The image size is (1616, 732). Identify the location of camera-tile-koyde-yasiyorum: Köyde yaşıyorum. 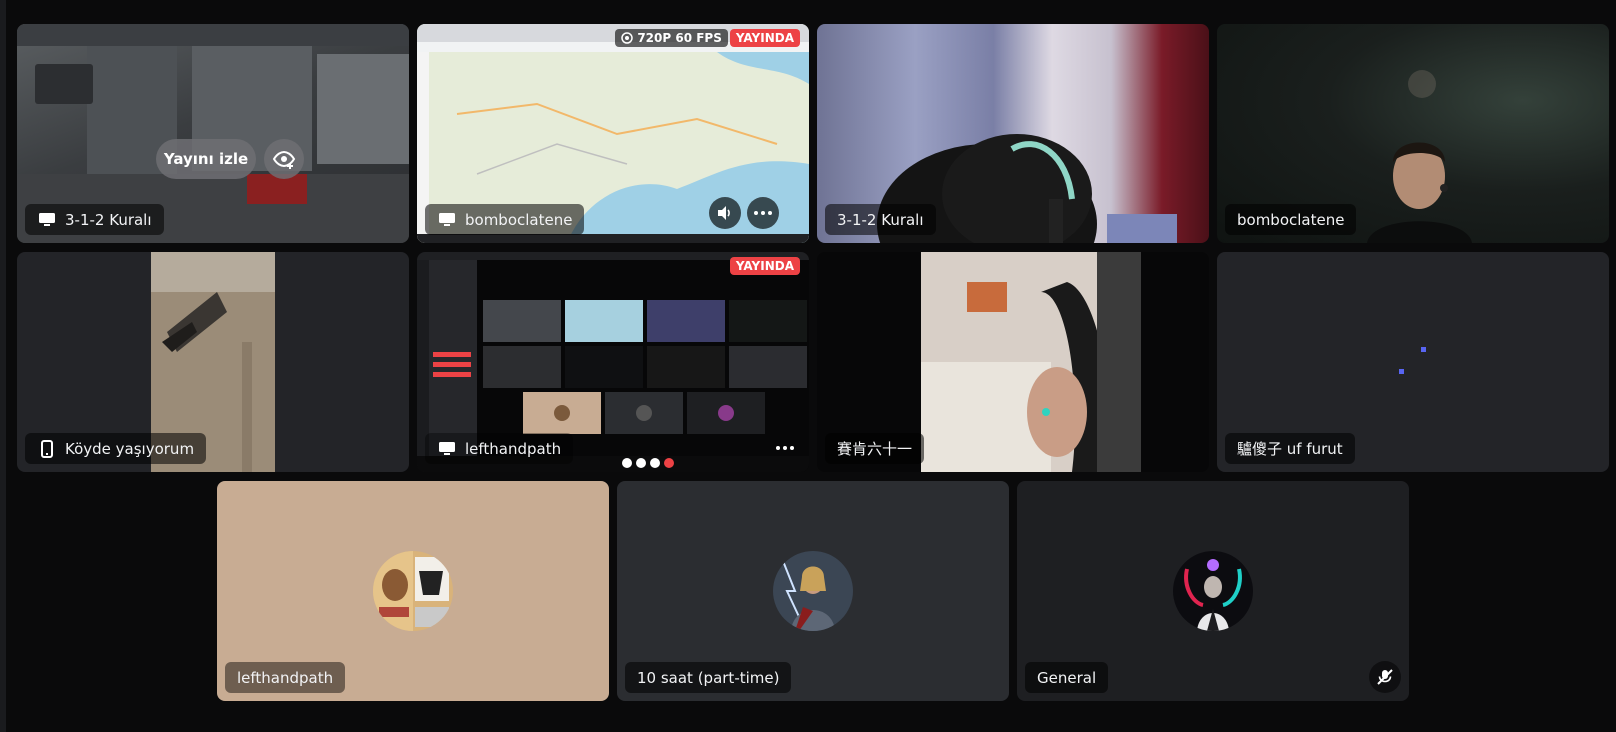
(213, 362).